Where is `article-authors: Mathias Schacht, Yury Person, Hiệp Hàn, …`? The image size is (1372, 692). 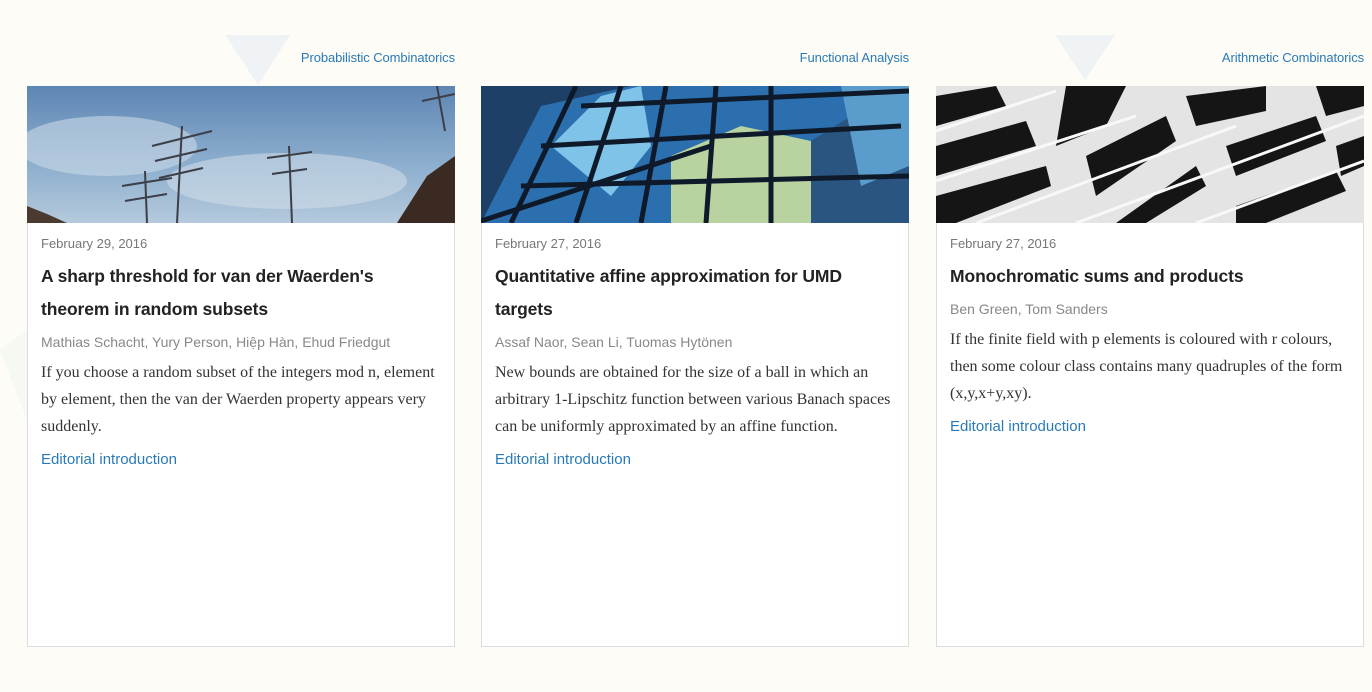 article-authors: Mathias Schacht, Yury Person, Hiệp Hàn, … is located at coordinates (216, 342).